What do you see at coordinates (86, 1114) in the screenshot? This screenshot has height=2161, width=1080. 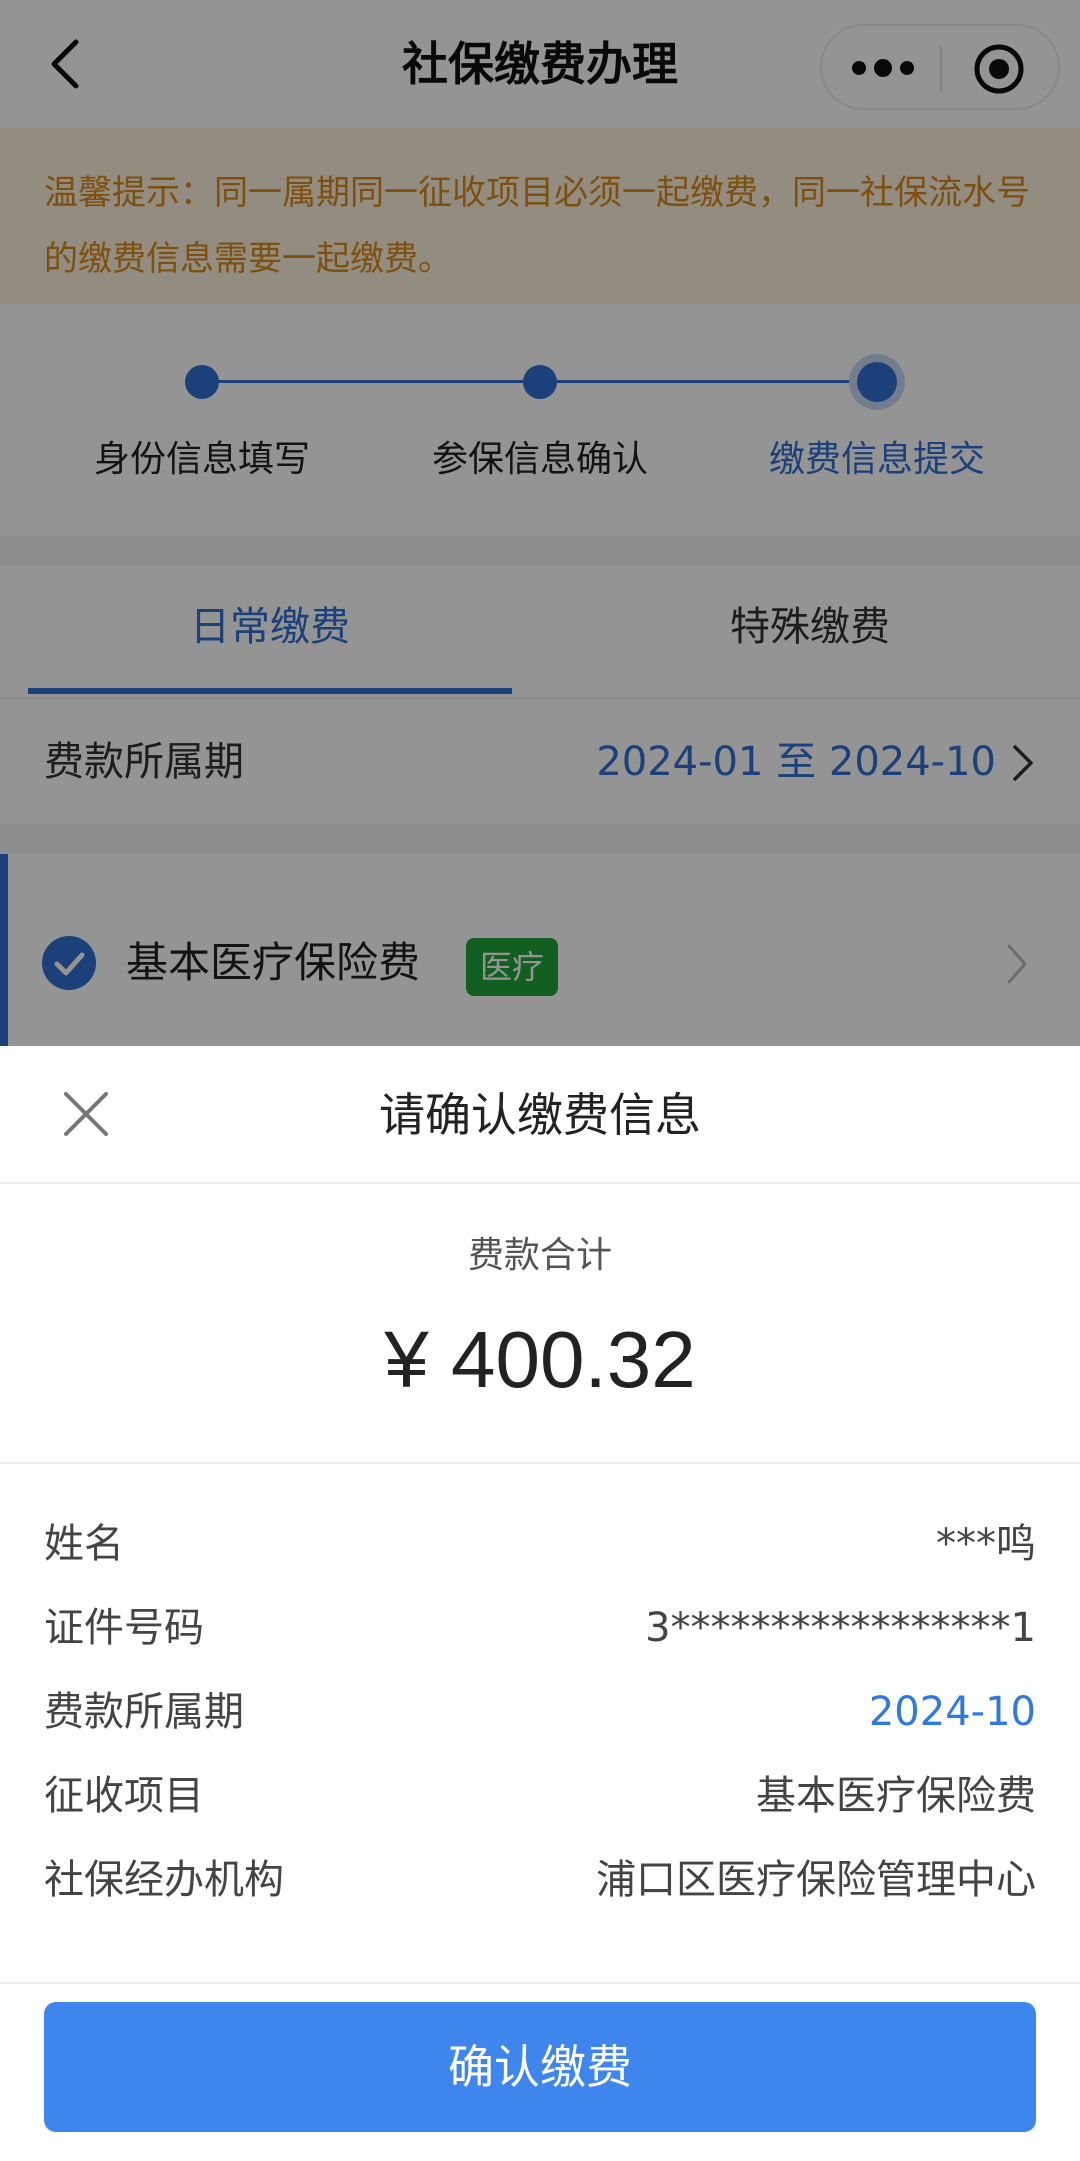 I see `close-icon` at bounding box center [86, 1114].